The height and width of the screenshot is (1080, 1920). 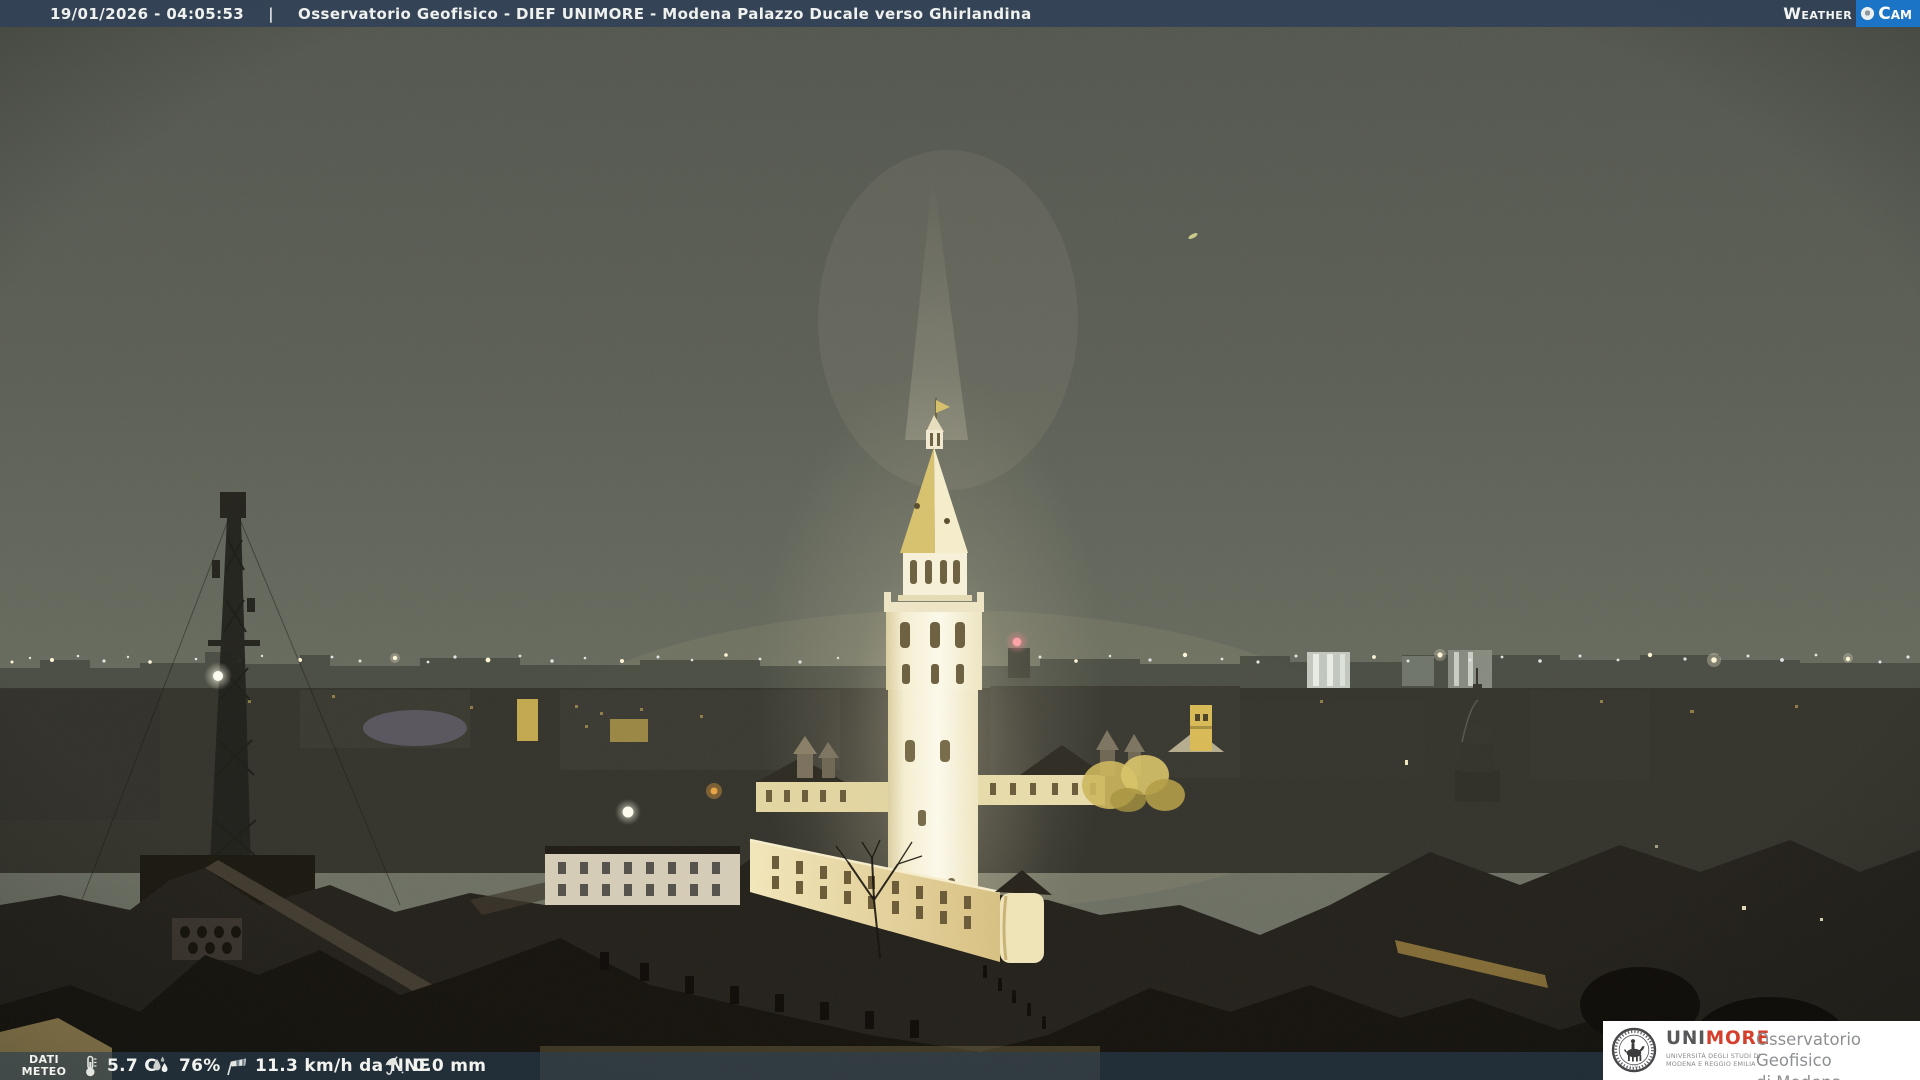 I want to click on weathercam-cam: Cam, so click(x=1895, y=13).